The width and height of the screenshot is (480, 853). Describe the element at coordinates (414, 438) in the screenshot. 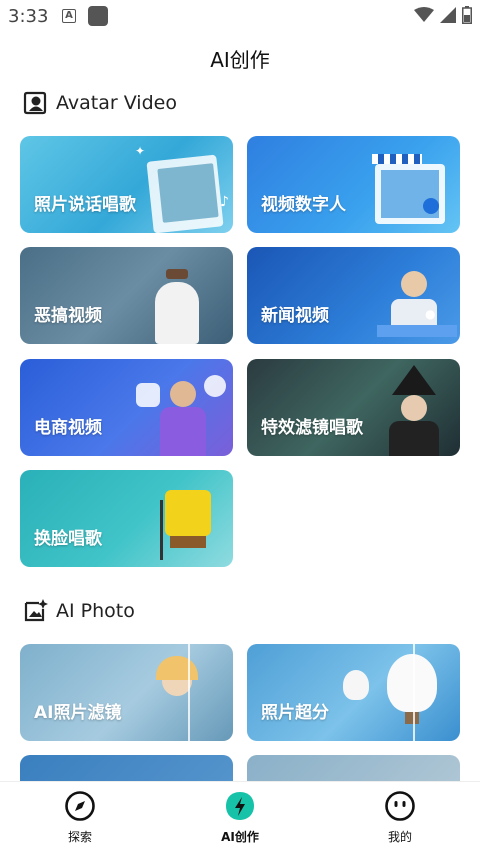

I see `witch-robe-image` at that location.